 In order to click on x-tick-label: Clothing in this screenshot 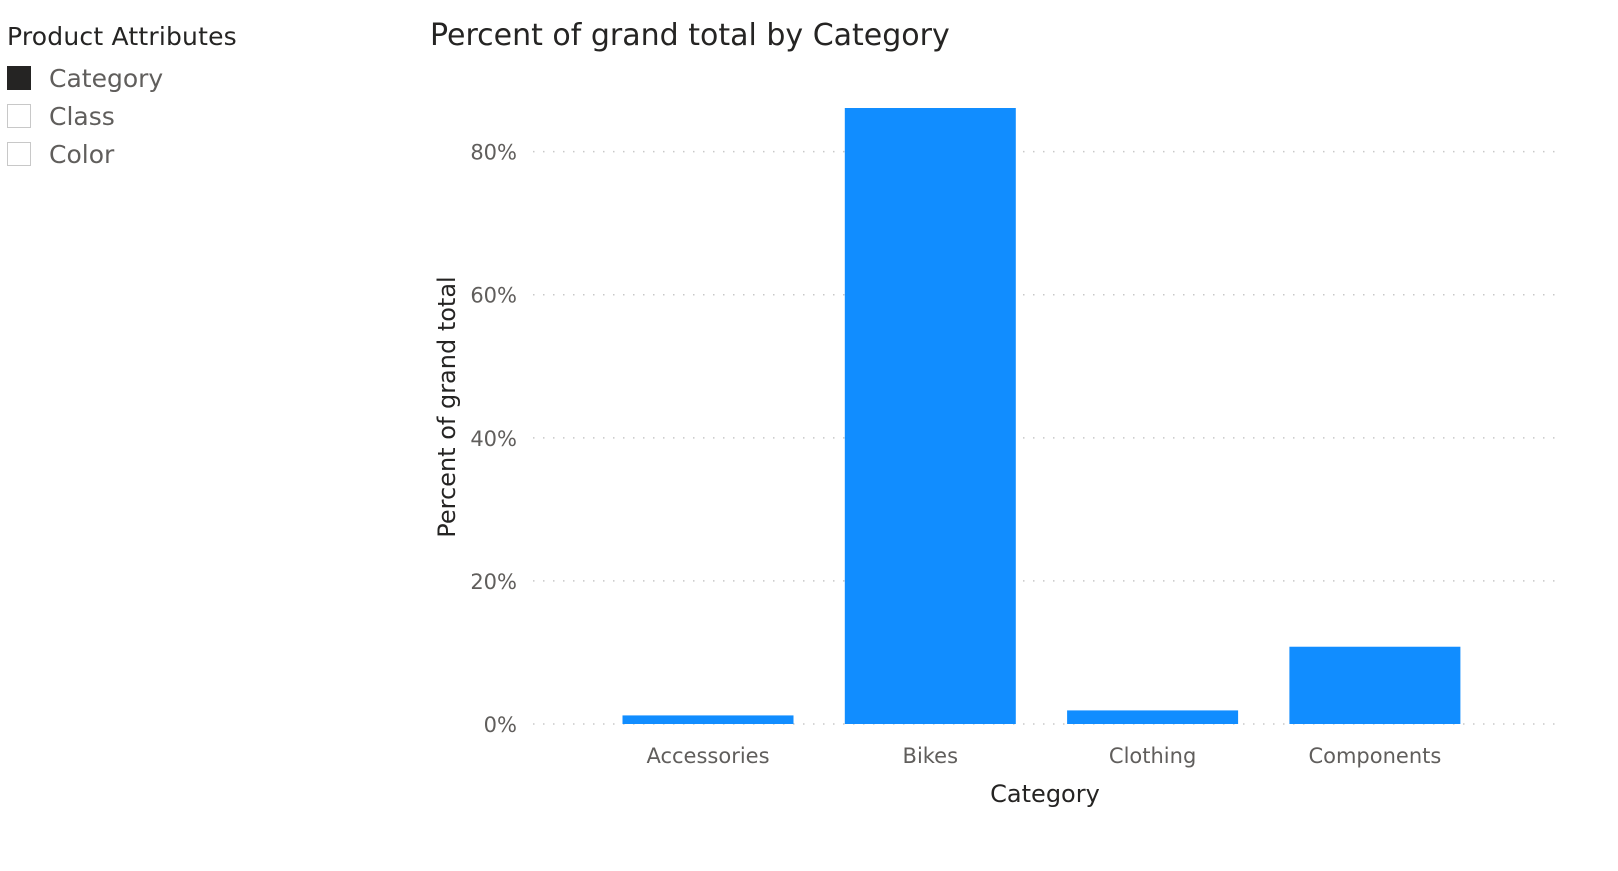, I will do `click(1152, 756)`.